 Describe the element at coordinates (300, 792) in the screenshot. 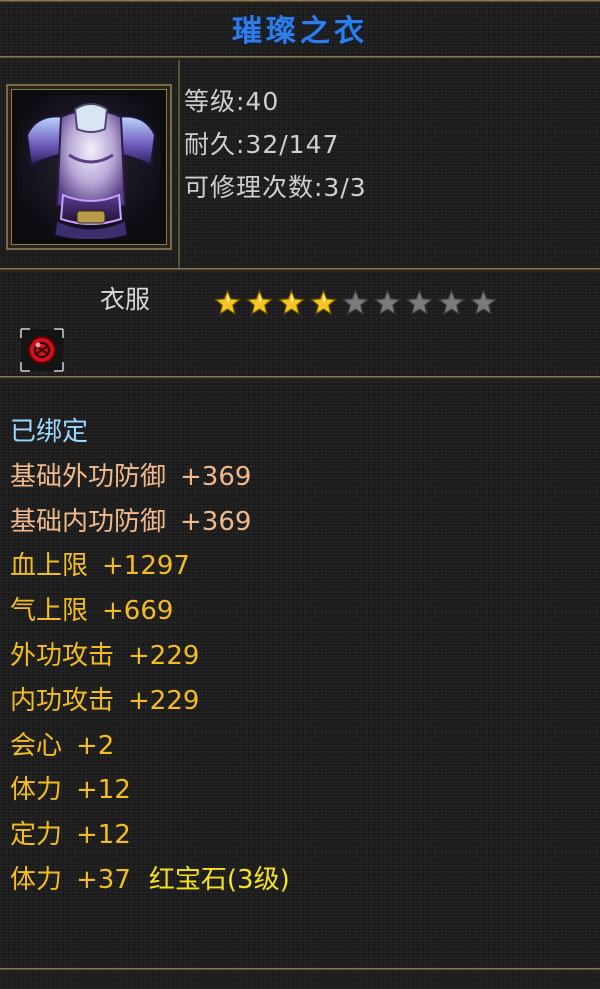

I see `attribute-row: 体力 +12` at that location.